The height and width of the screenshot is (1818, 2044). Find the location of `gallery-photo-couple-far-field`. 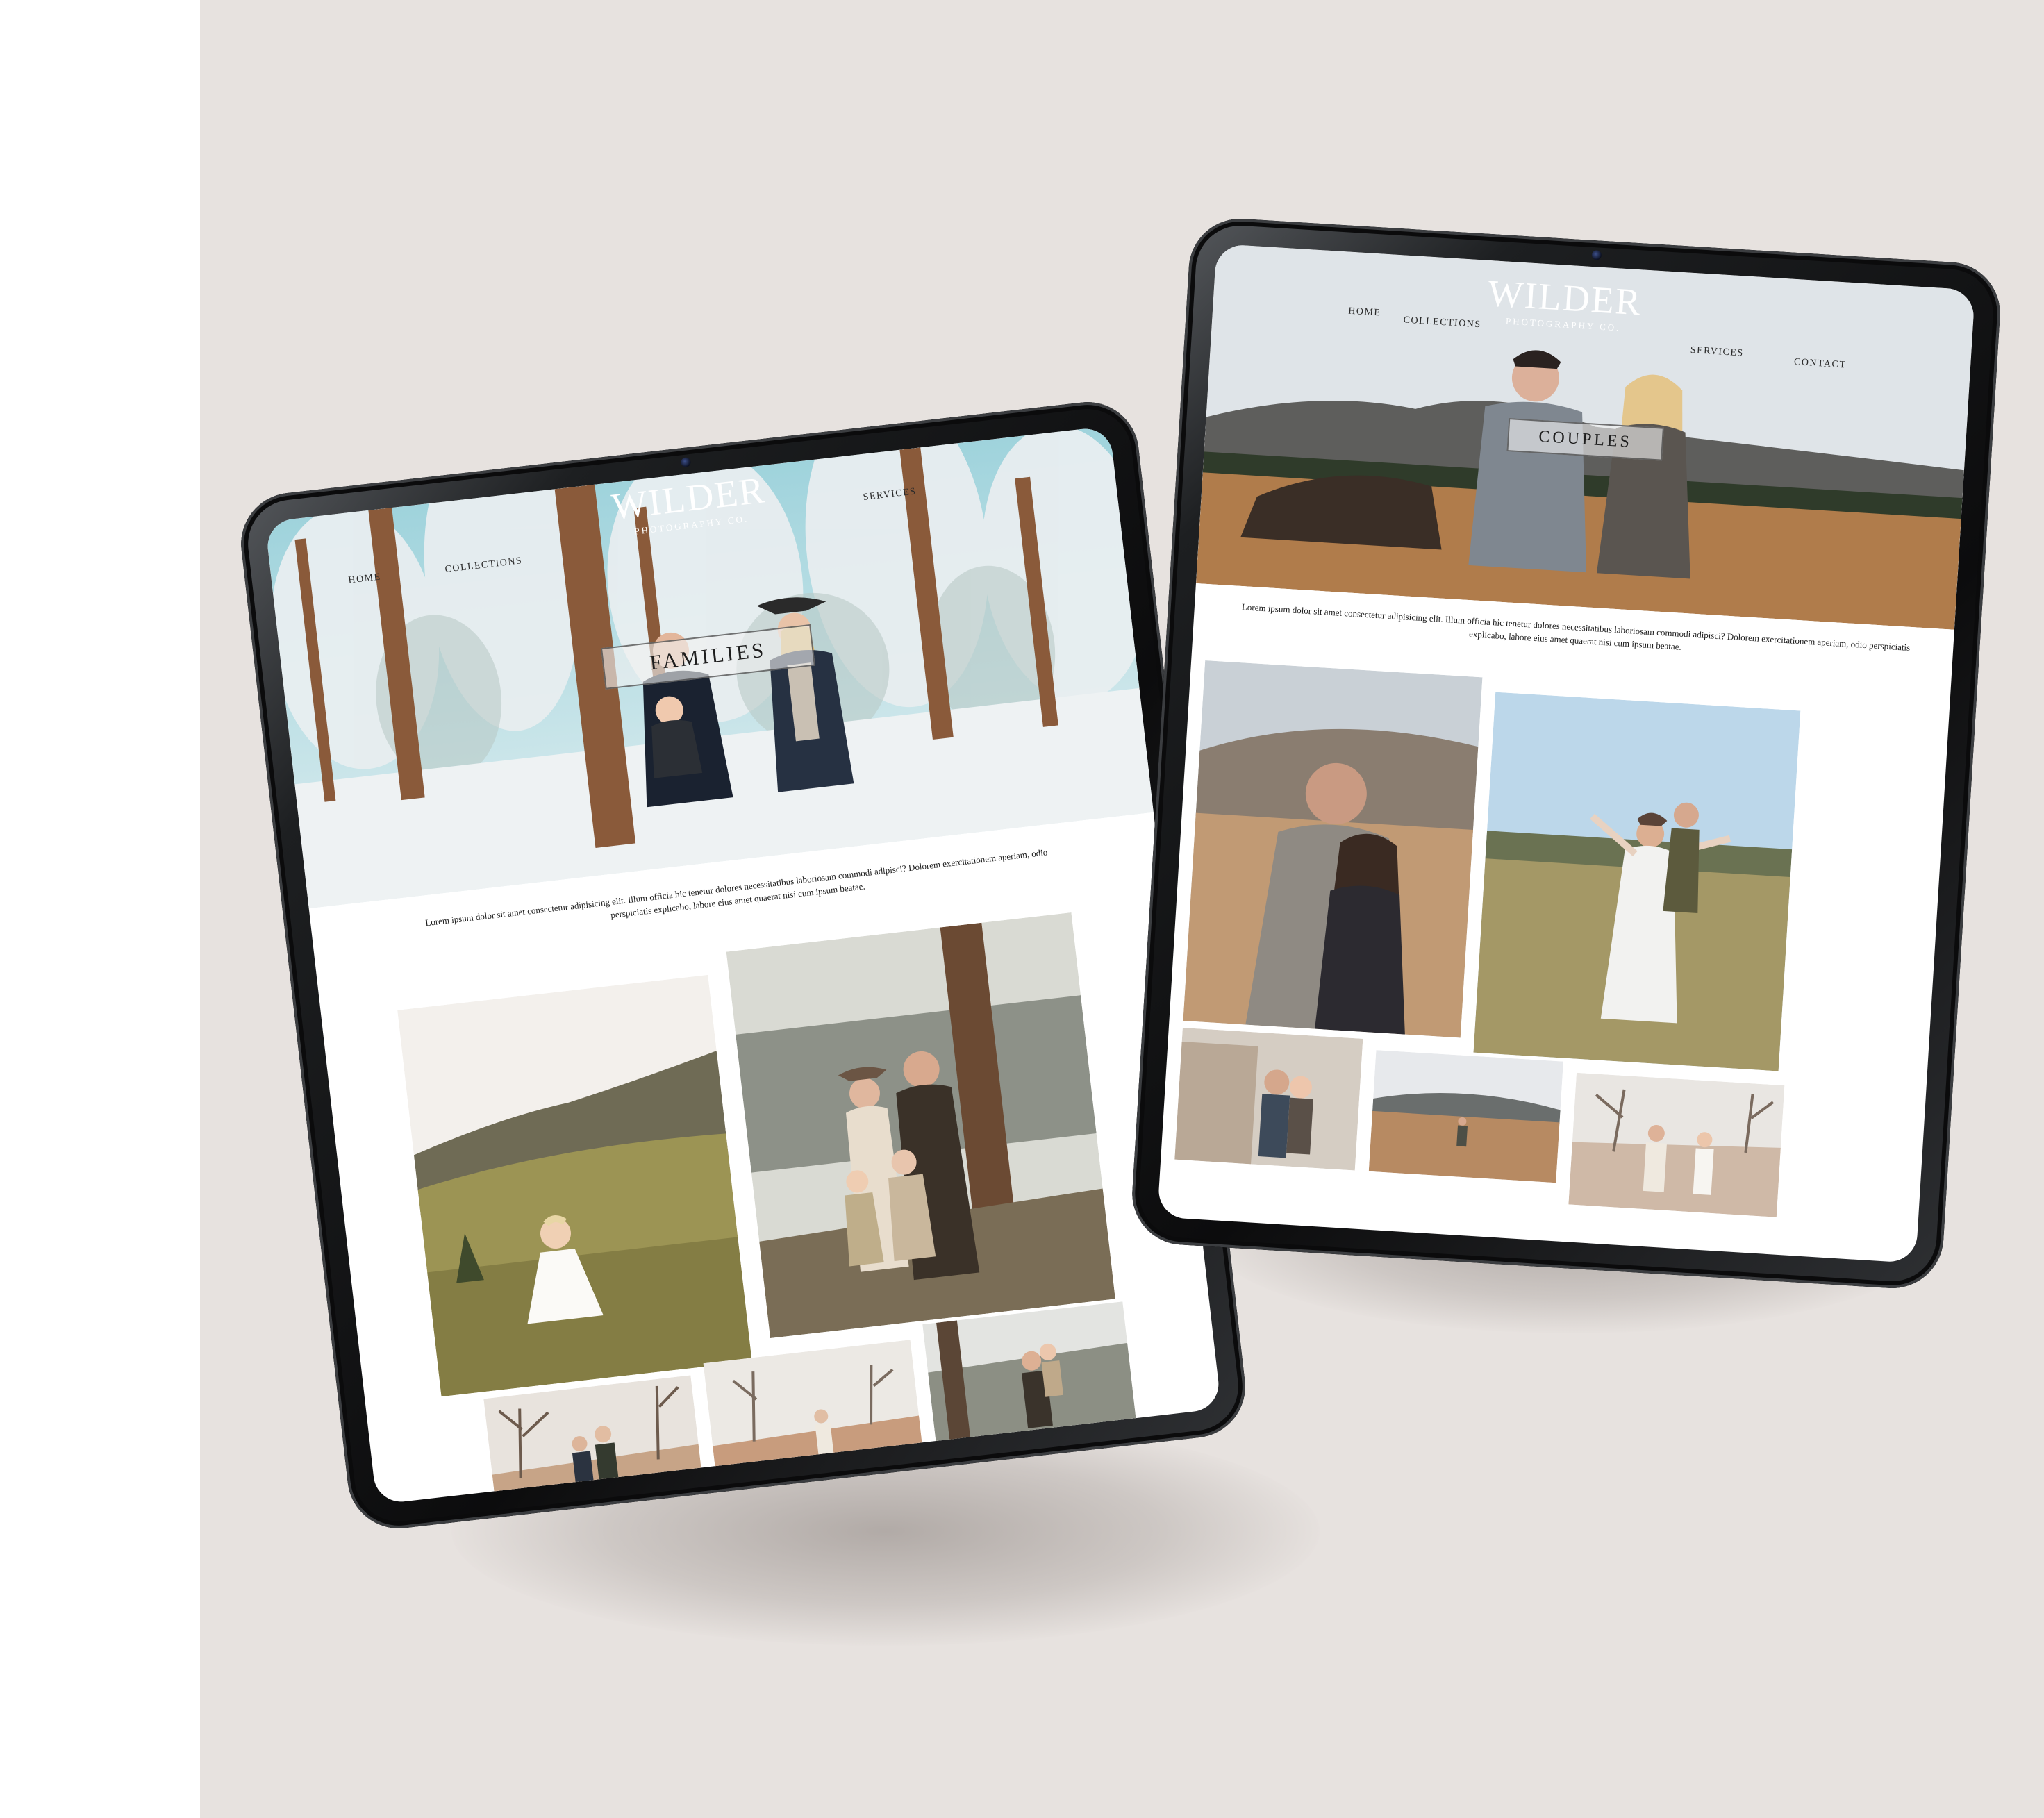

gallery-photo-couple-far-field is located at coordinates (1465, 1116).